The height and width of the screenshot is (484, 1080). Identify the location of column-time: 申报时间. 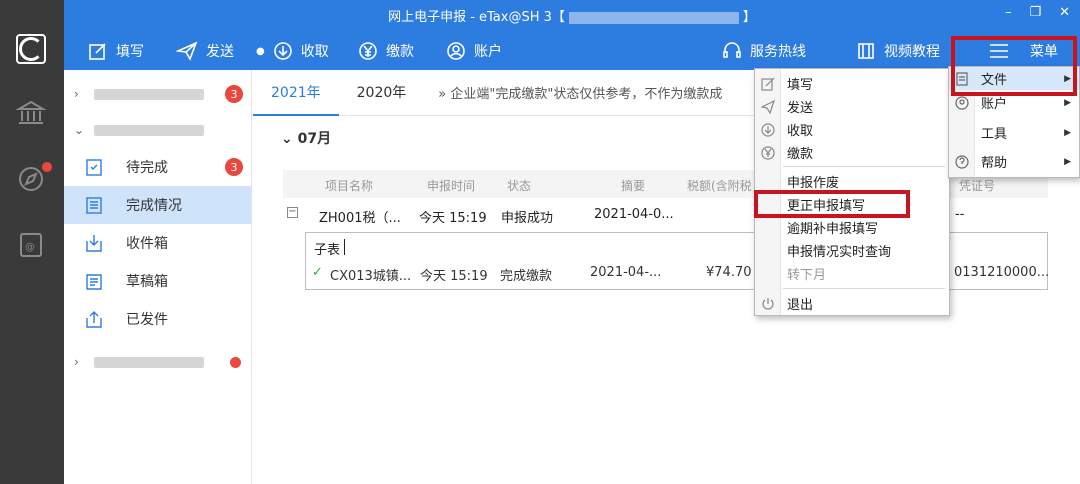
(451, 186).